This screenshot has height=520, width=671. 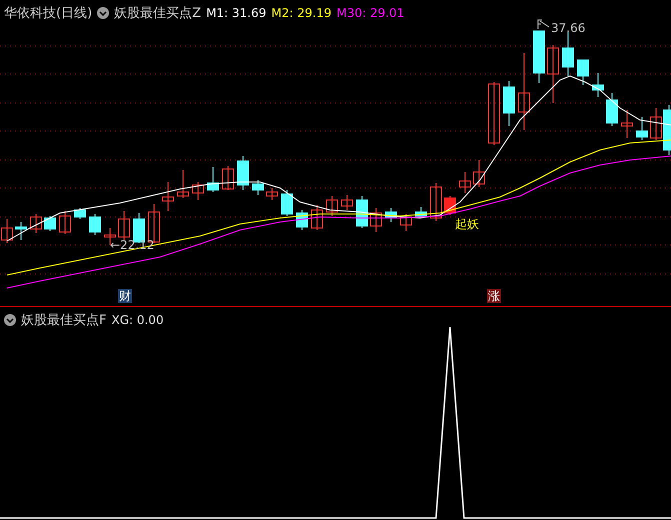 What do you see at coordinates (125, 296) in the screenshot?
I see `event-marker: 财` at bounding box center [125, 296].